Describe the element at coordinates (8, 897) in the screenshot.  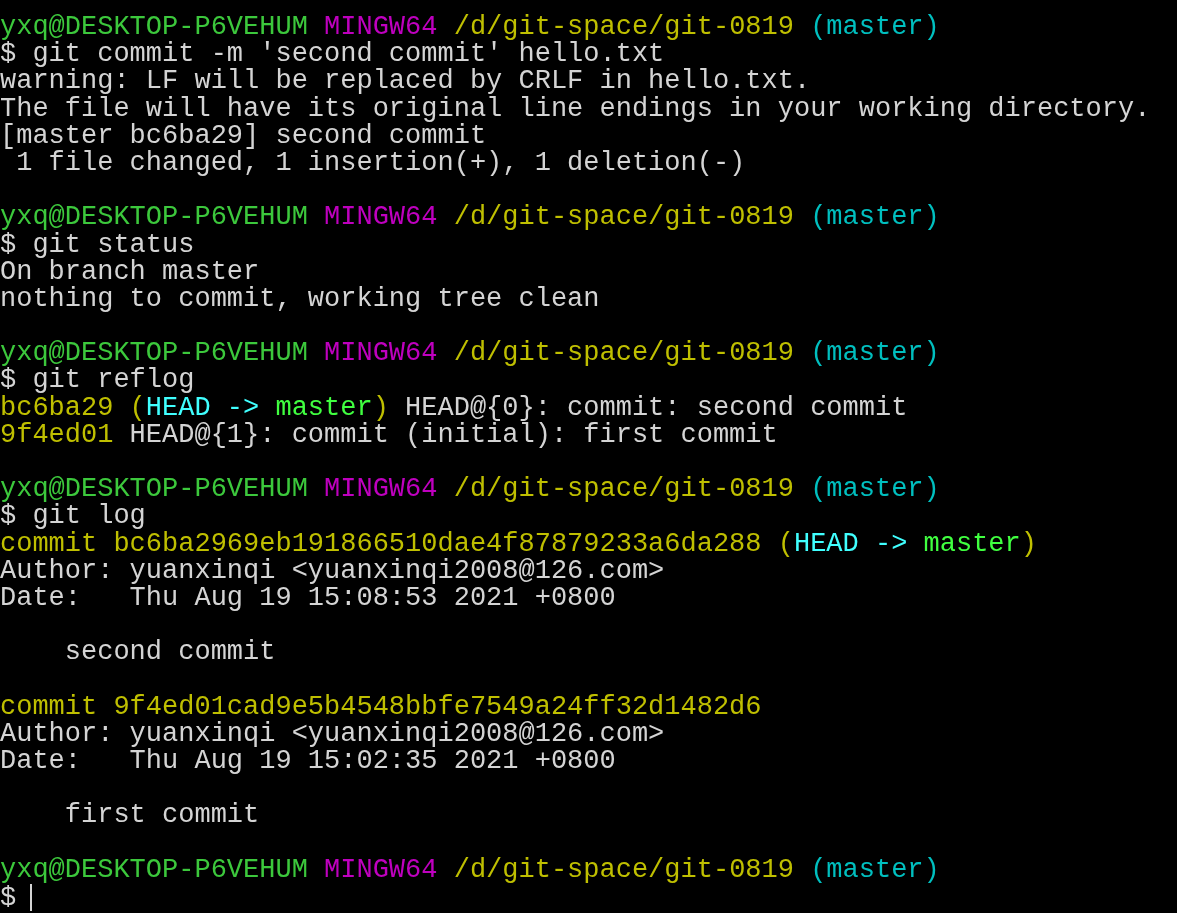
I see `command-text: $` at that location.